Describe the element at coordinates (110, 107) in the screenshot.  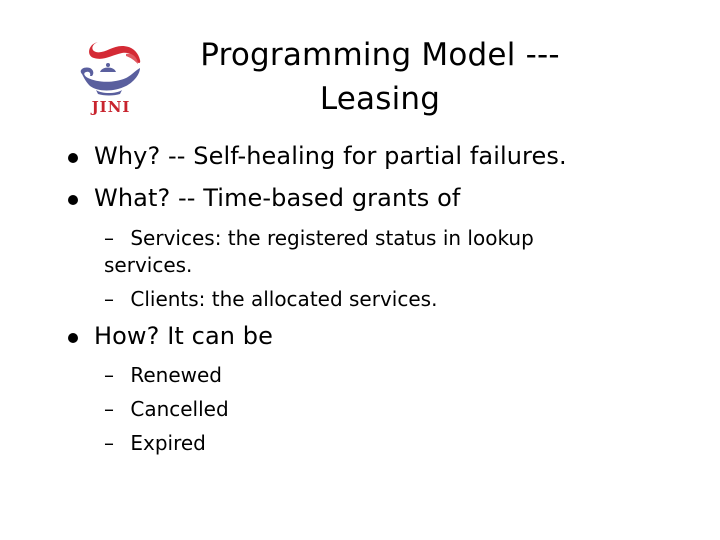
I see `jini-wordmark: JINI` at that location.